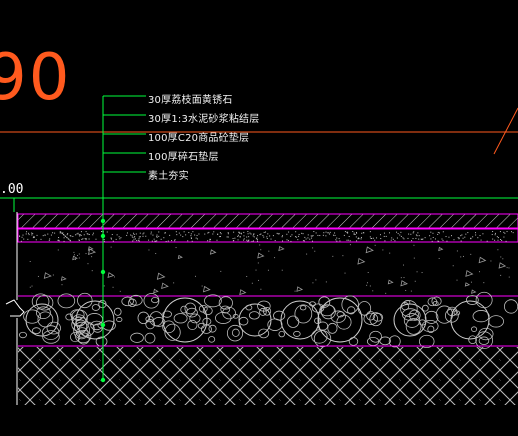  Describe the element at coordinates (183, 157) in the screenshot. I see `layer-label-gravel: 100厚碎石垫层` at that location.